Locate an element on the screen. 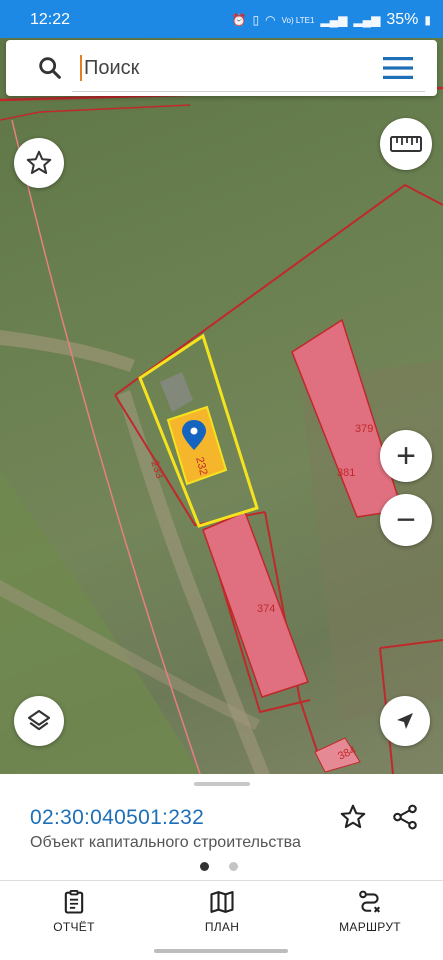  favorite-map-button is located at coordinates (39, 163).